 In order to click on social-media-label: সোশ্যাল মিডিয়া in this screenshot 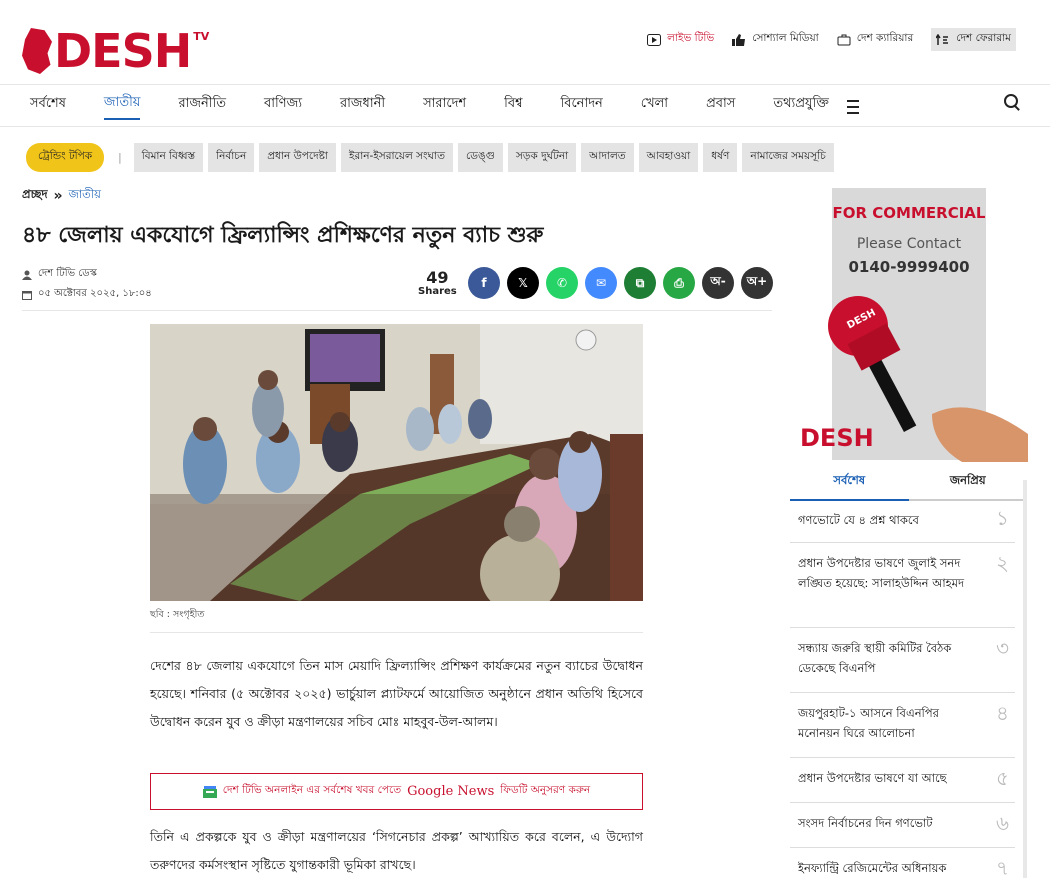, I will do `click(785, 38)`.